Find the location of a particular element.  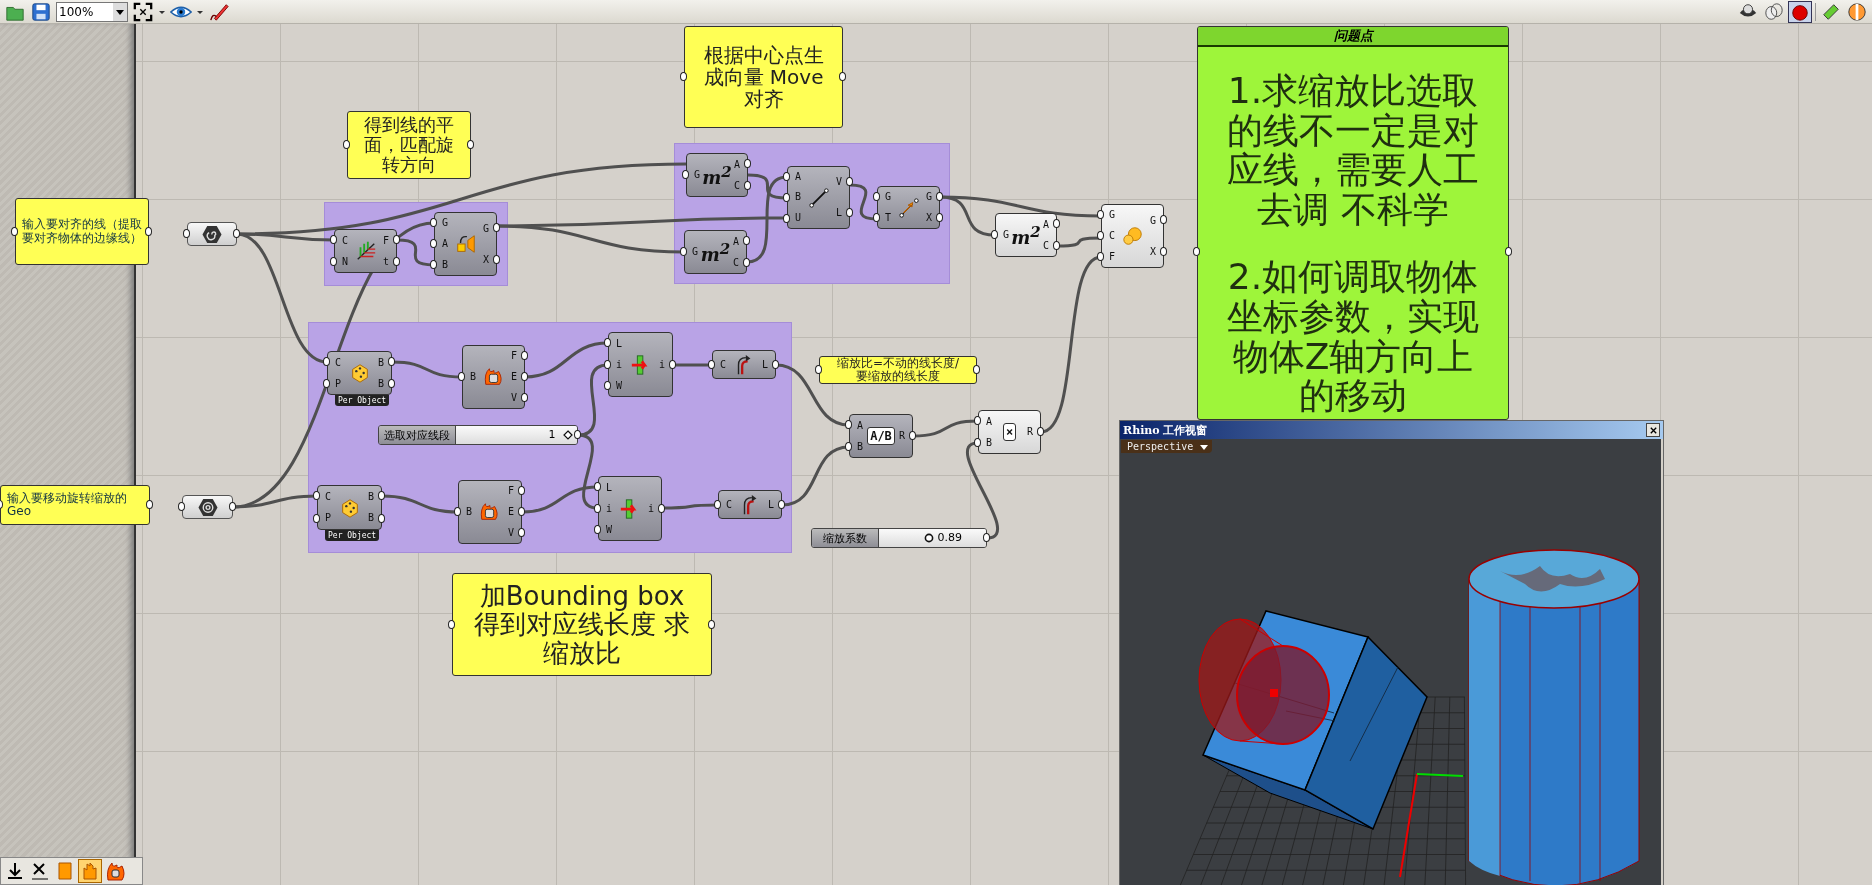

viewport-tab: Perspective is located at coordinates (1167, 446).